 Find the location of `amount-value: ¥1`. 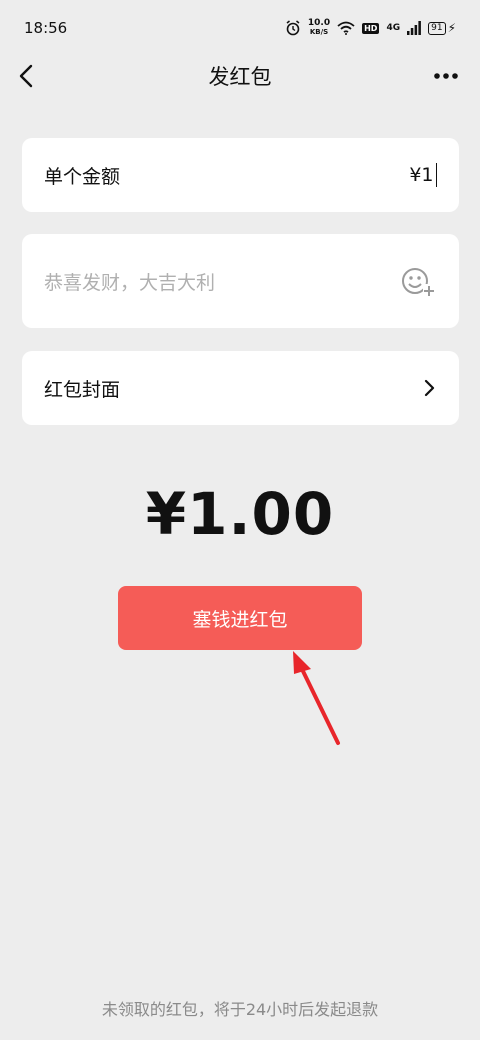

amount-value: ¥1 is located at coordinates (421, 175).